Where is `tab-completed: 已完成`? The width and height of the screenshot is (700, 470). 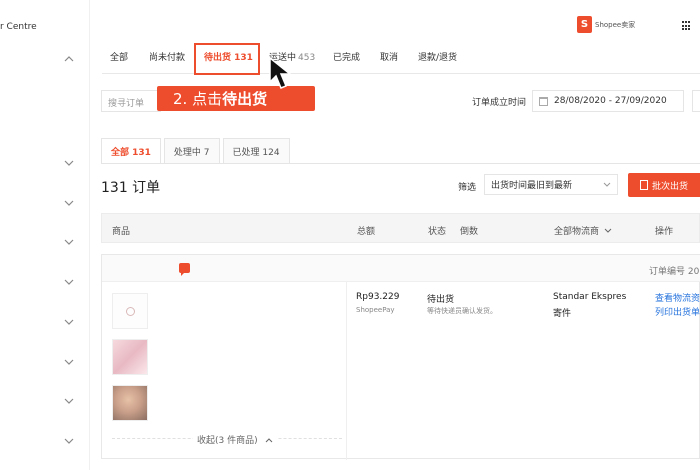
tab-completed: 已完成 is located at coordinates (346, 56).